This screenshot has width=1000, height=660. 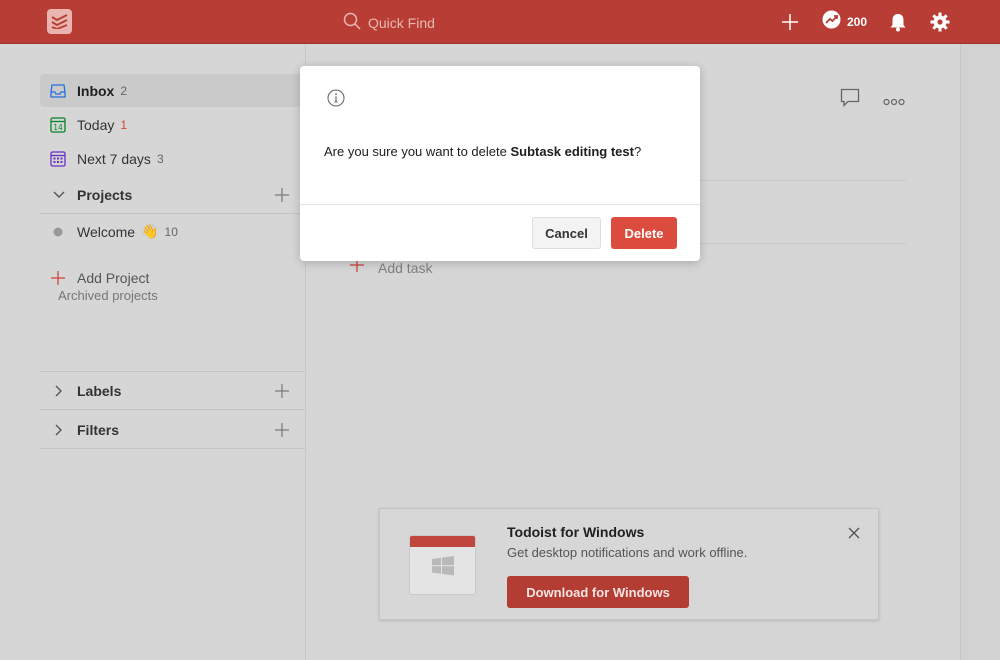 What do you see at coordinates (857, 22) in the screenshot?
I see `karma-count: 200` at bounding box center [857, 22].